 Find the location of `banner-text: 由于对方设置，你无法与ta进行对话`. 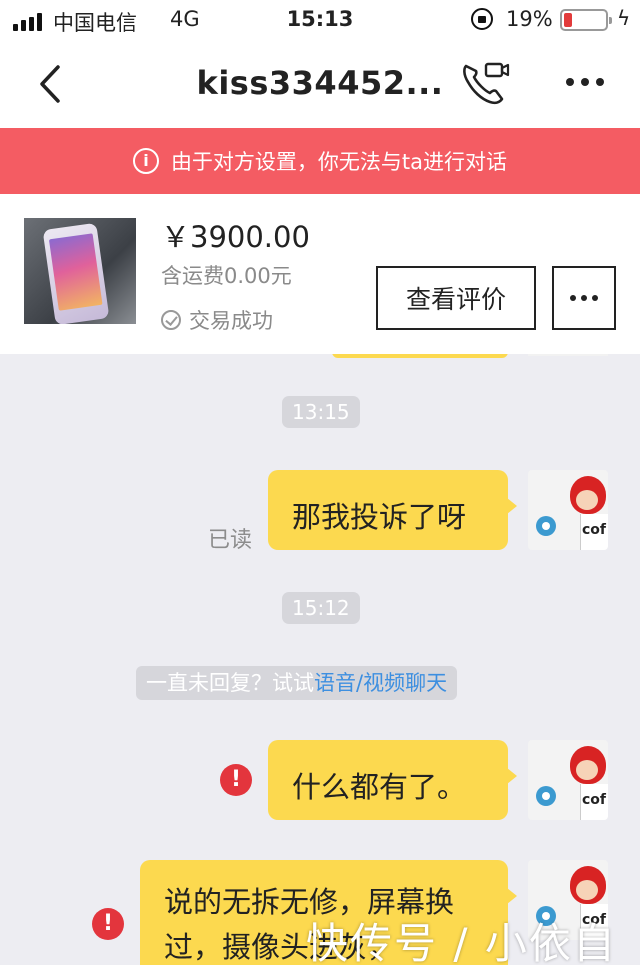

banner-text: 由于对方设置，你无法与ta进行对话 is located at coordinates (339, 162).